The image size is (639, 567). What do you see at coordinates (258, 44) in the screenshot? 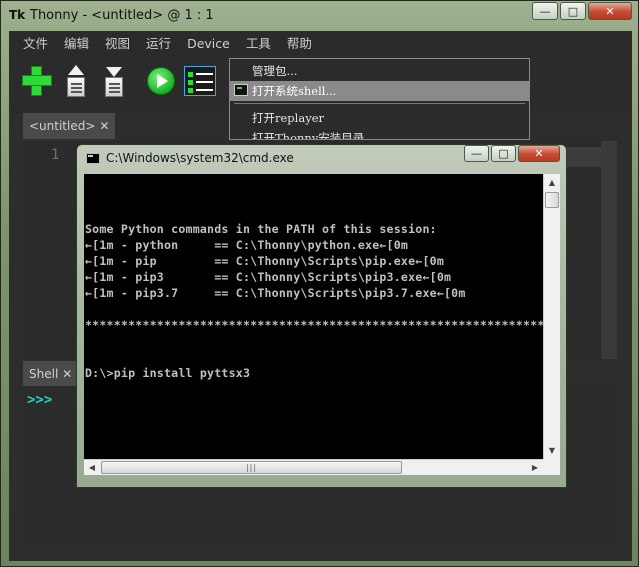
I see `menu-tools: 工具` at bounding box center [258, 44].